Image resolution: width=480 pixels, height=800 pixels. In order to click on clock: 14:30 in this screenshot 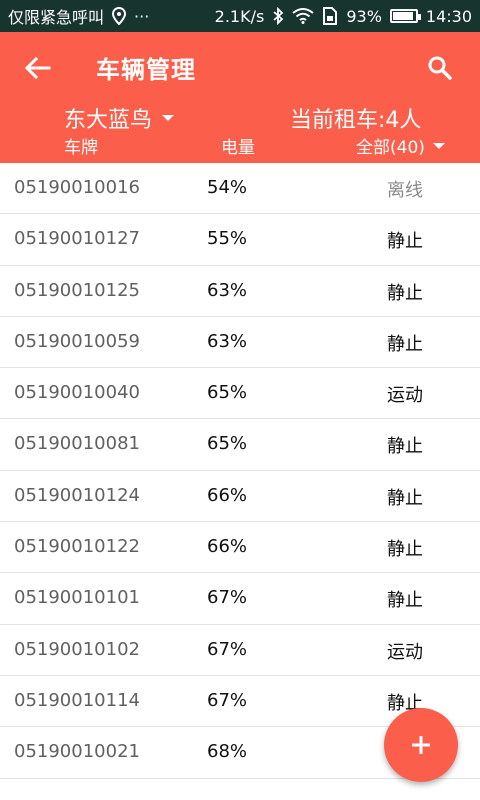, I will do `click(448, 16)`.